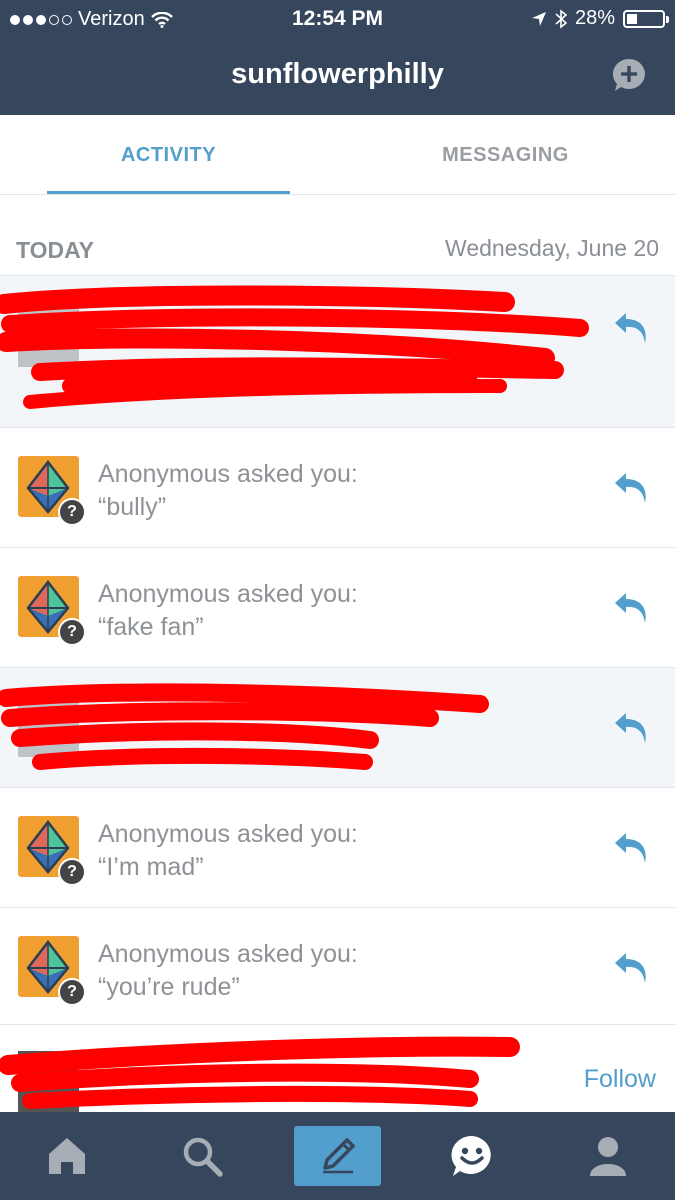 The width and height of the screenshot is (675, 1200). What do you see at coordinates (228, 971) in the screenshot?
I see `ask-text: Anonymous asked you: “you’re rude”` at bounding box center [228, 971].